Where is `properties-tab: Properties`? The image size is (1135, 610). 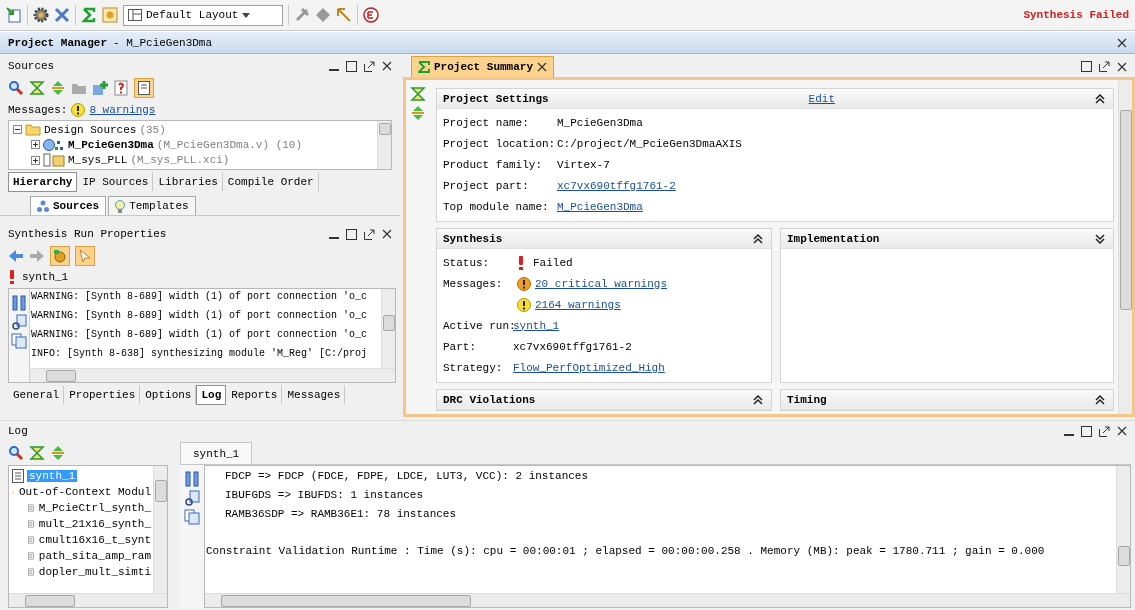
properties-tab: Properties is located at coordinates (102, 395).